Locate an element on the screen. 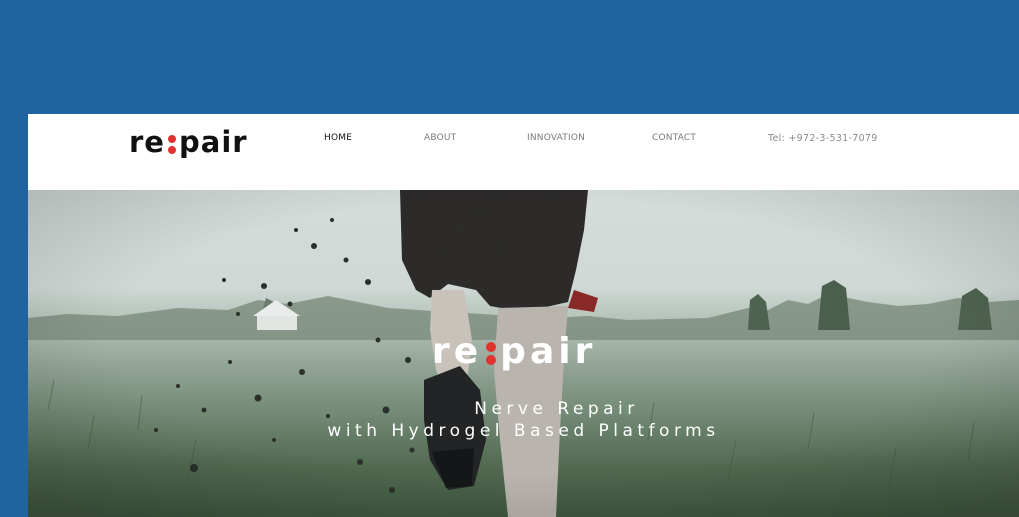  hero-logo: re pair is located at coordinates (514, 352).